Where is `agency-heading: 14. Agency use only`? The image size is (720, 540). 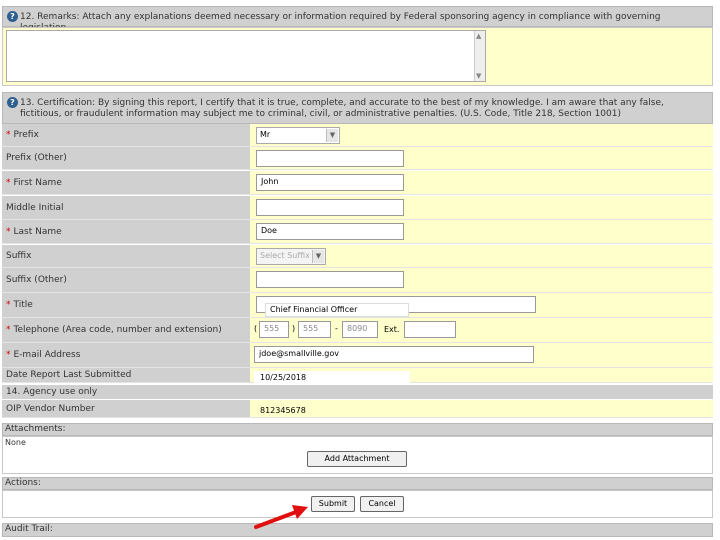 agency-heading: 14. Agency use only is located at coordinates (52, 392).